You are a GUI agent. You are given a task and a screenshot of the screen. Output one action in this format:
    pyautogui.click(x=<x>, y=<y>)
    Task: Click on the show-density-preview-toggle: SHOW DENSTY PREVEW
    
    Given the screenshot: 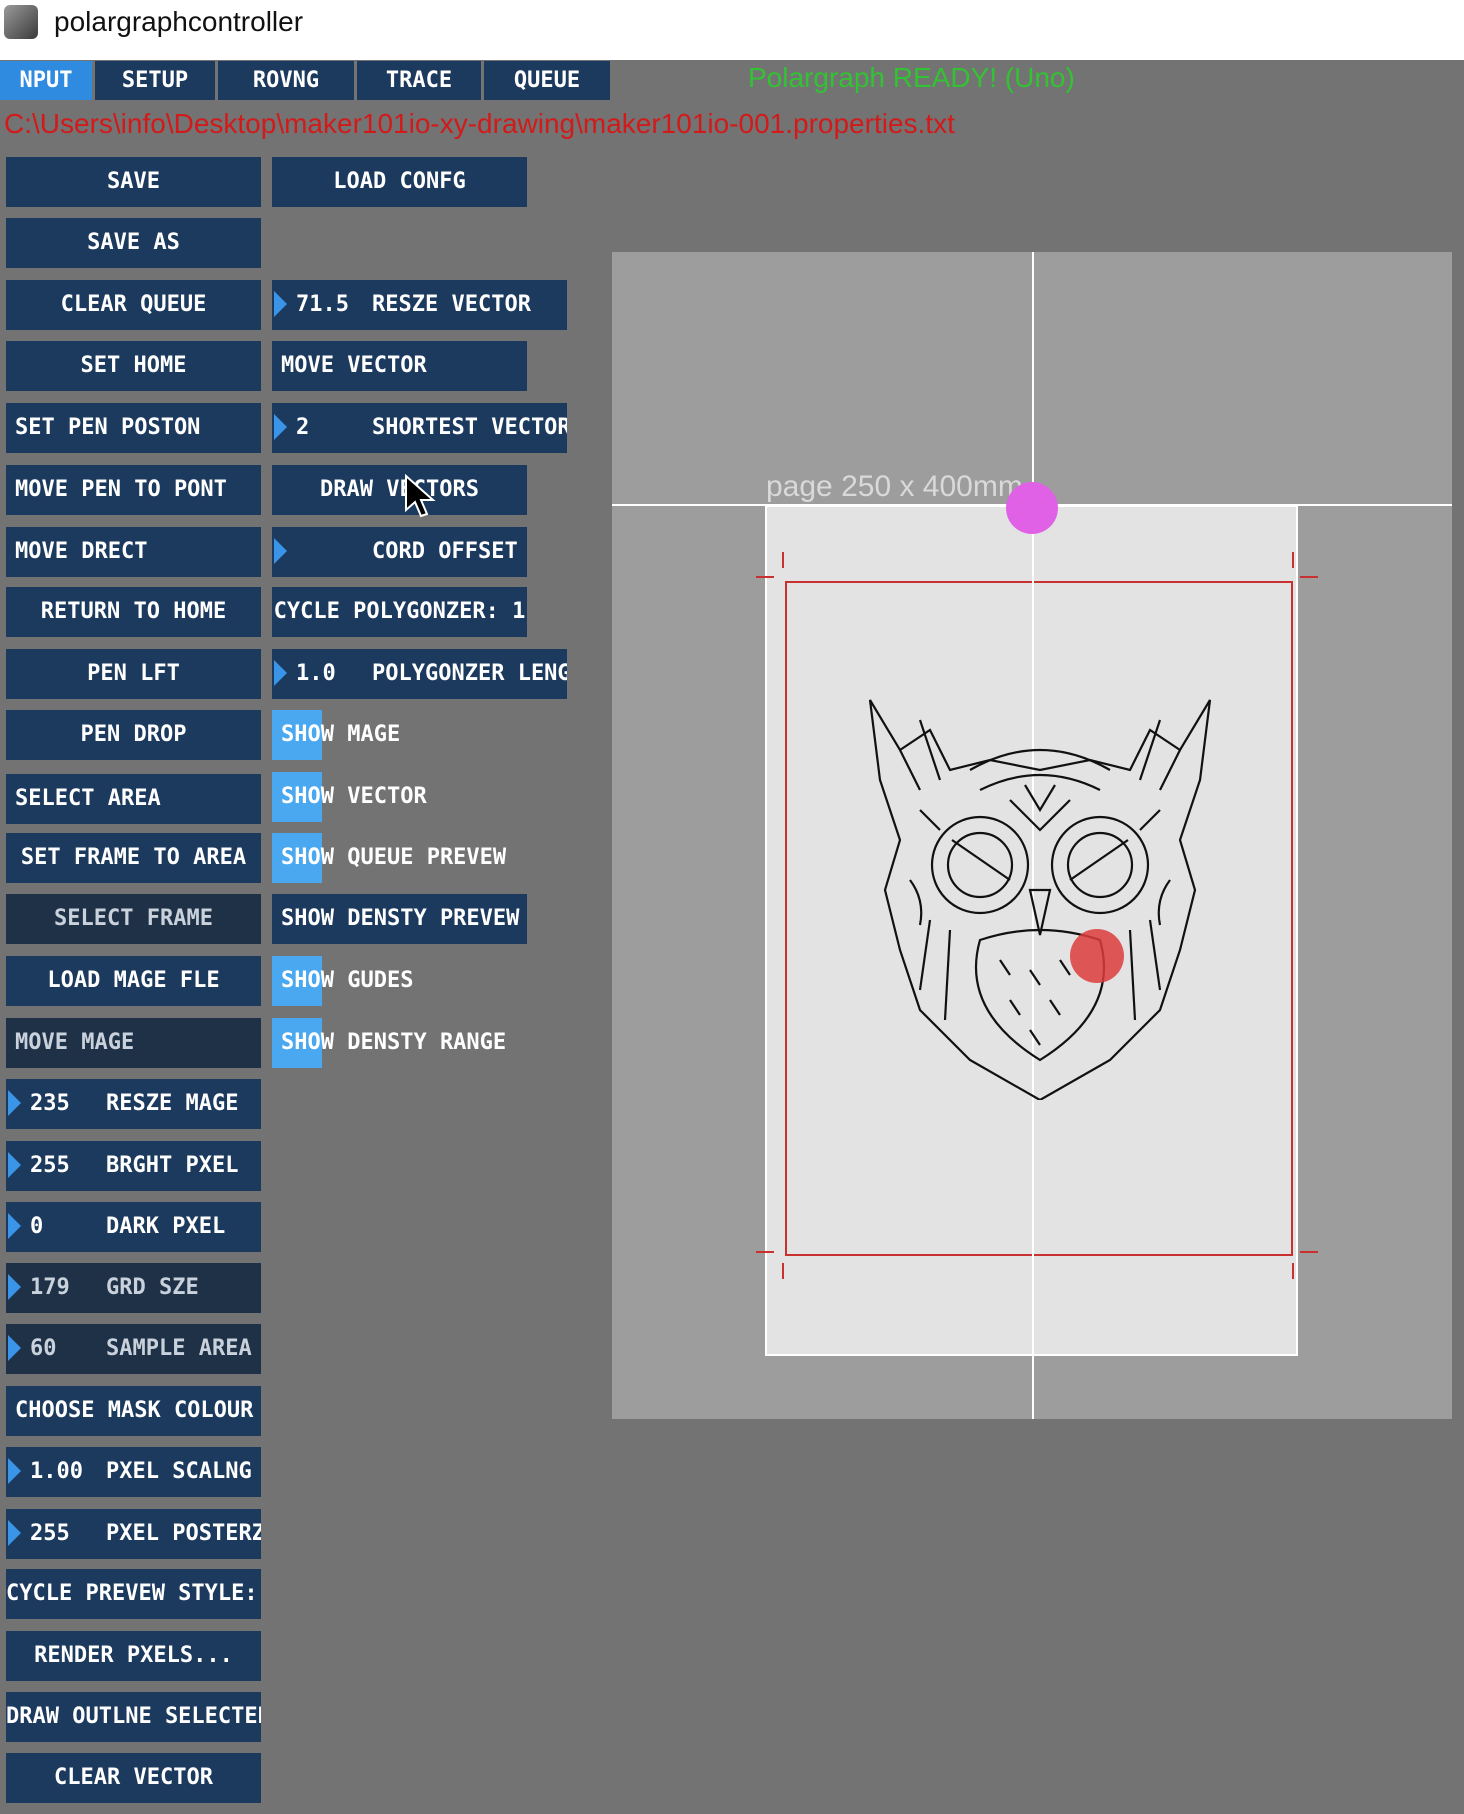 What is the action you would take?
    pyautogui.click(x=399, y=919)
    